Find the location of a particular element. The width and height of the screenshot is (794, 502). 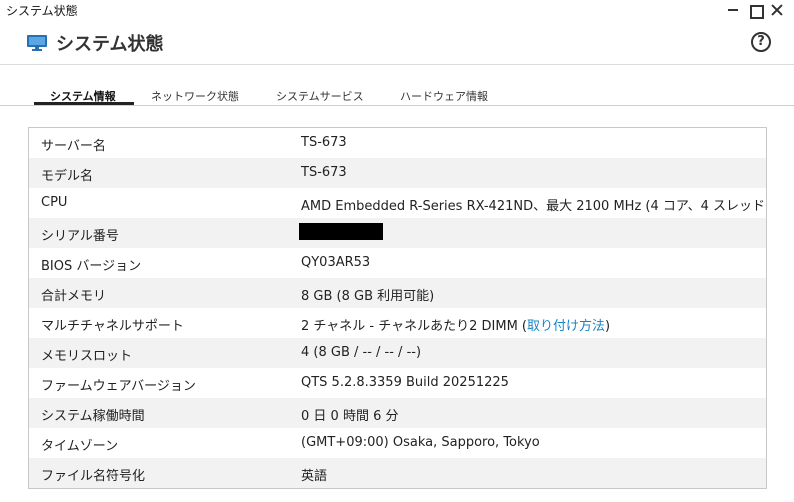

info-key: BIOS バージョン is located at coordinates (91, 266).